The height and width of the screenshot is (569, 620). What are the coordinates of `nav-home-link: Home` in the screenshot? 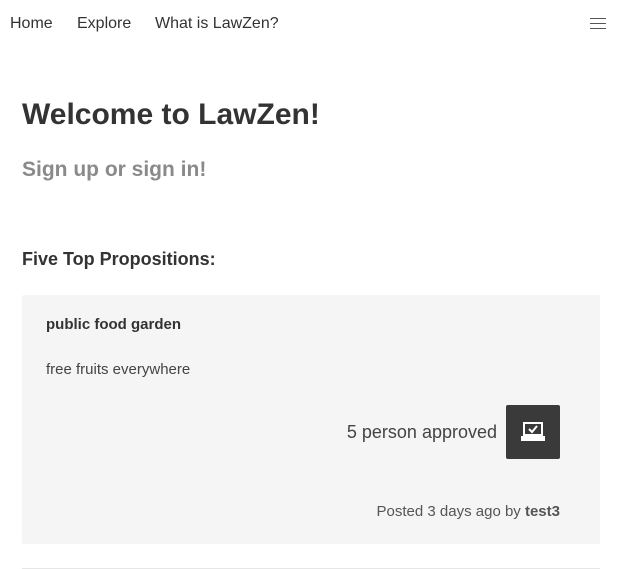 It's located at (31, 24).